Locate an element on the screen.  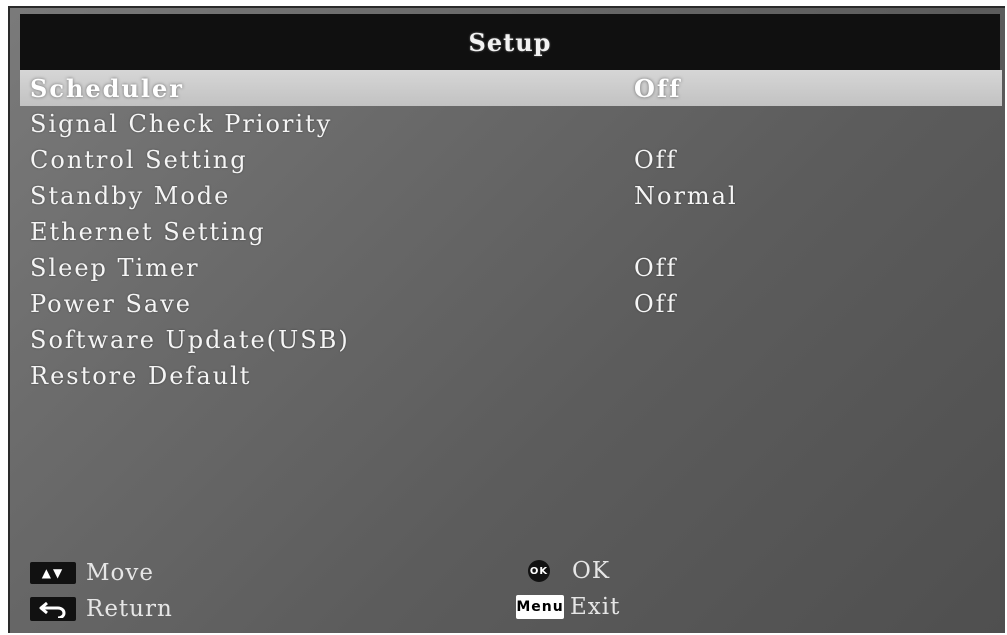
menu-item-software-update: Software Update(USB) is located at coordinates (511, 340).